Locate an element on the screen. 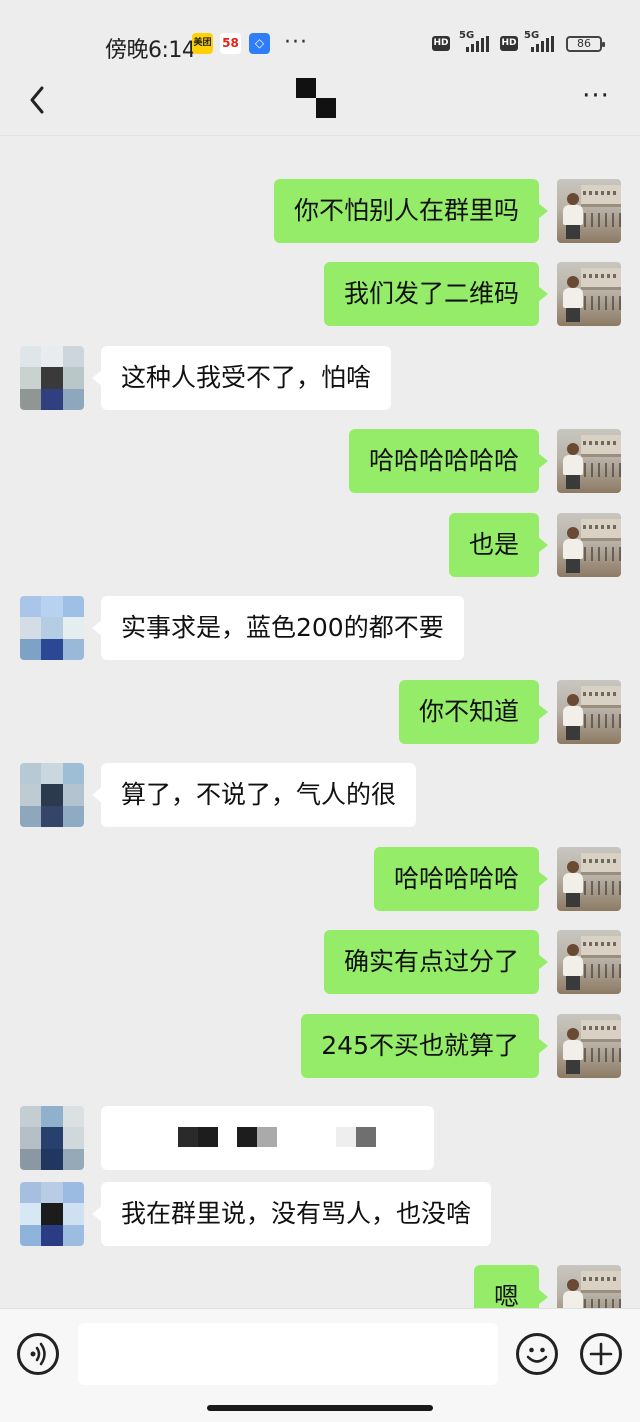 The image size is (640, 1422). voice-button is located at coordinates (38, 1354).